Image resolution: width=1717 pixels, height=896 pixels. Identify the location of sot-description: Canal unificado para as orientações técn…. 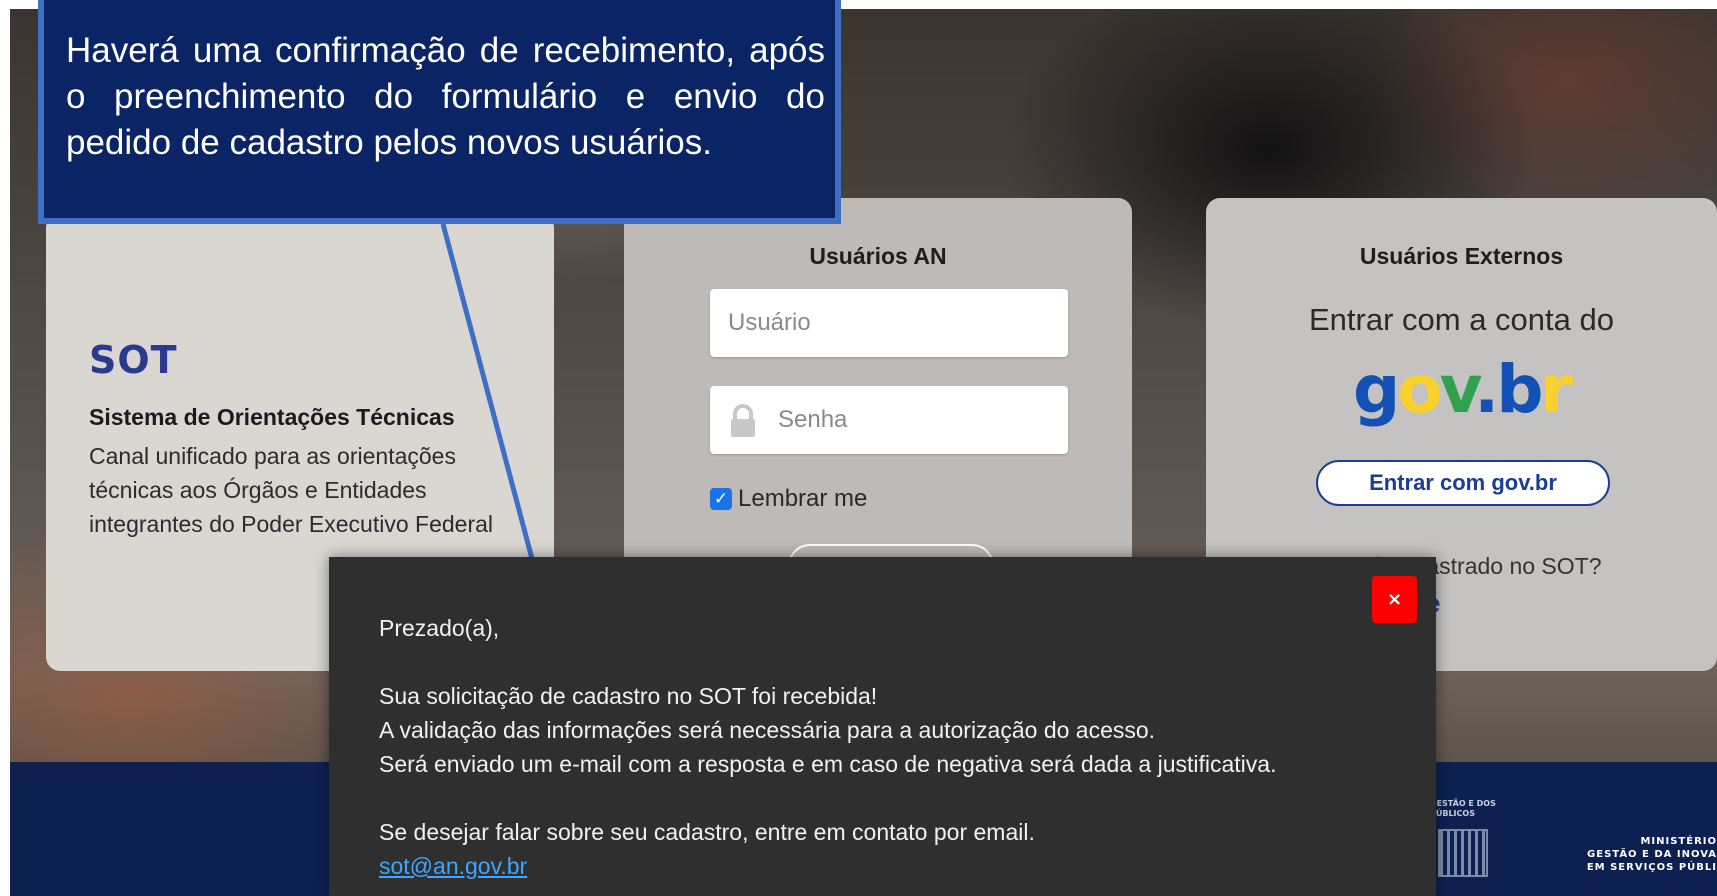
(291, 490).